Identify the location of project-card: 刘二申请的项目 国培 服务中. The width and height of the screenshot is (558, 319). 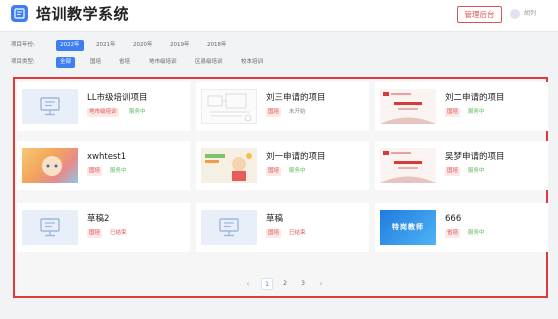
(461, 106).